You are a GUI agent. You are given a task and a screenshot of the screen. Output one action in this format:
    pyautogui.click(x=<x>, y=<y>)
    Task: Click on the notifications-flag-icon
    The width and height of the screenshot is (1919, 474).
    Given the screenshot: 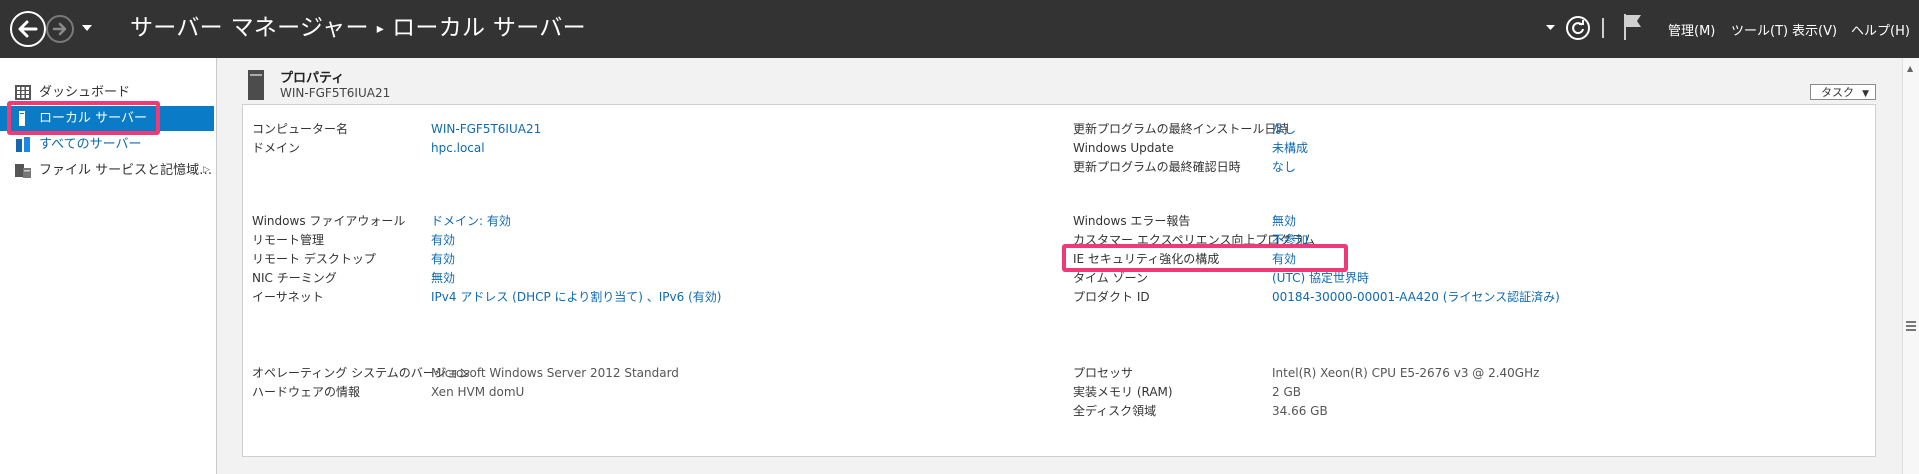 What is the action you would take?
    pyautogui.click(x=1633, y=27)
    